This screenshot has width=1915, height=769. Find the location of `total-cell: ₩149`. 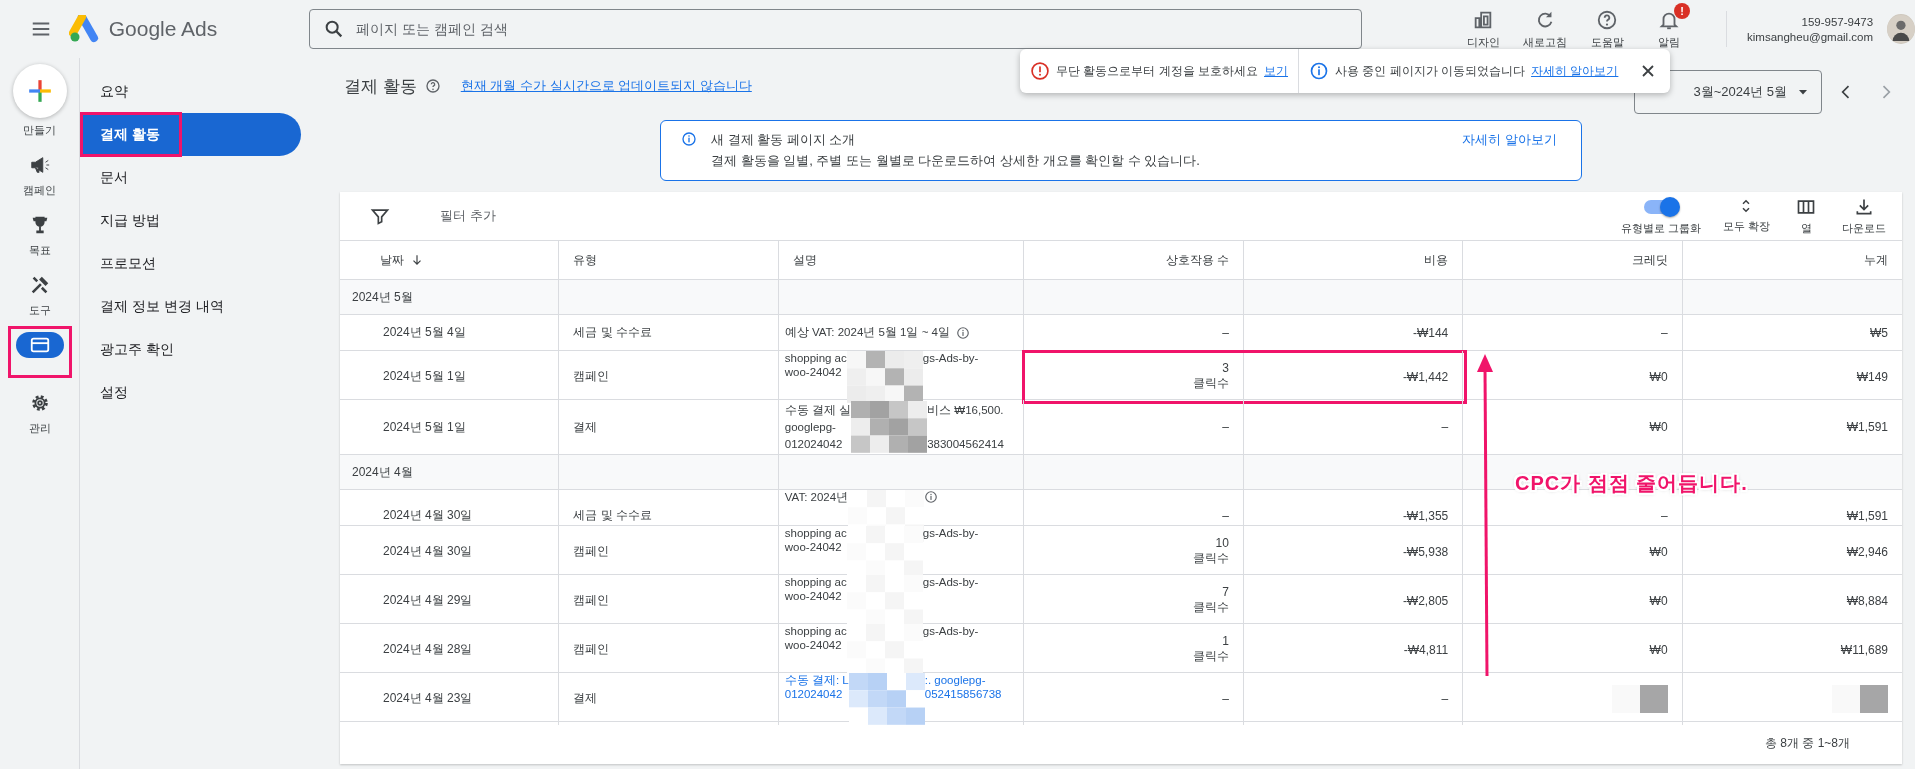

total-cell: ₩149 is located at coordinates (1872, 376).